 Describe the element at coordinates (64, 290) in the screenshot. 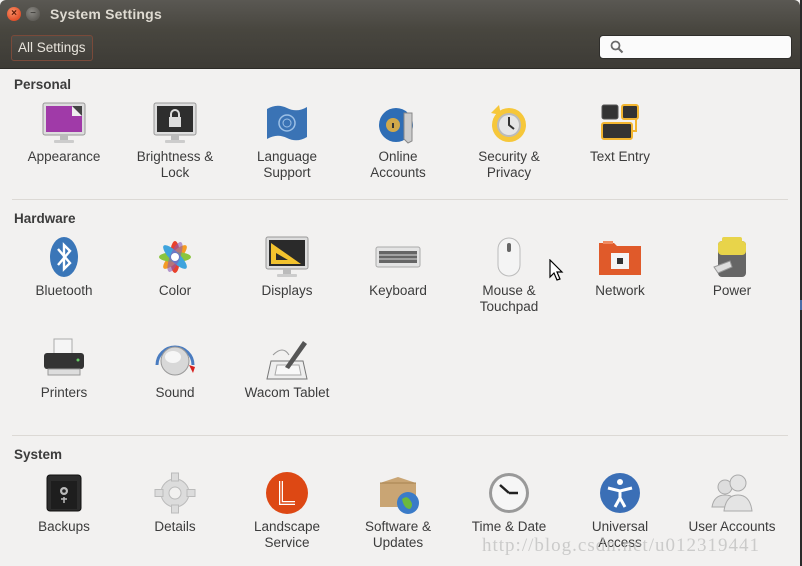

I see `settings-item-label: Bluetooth` at that location.